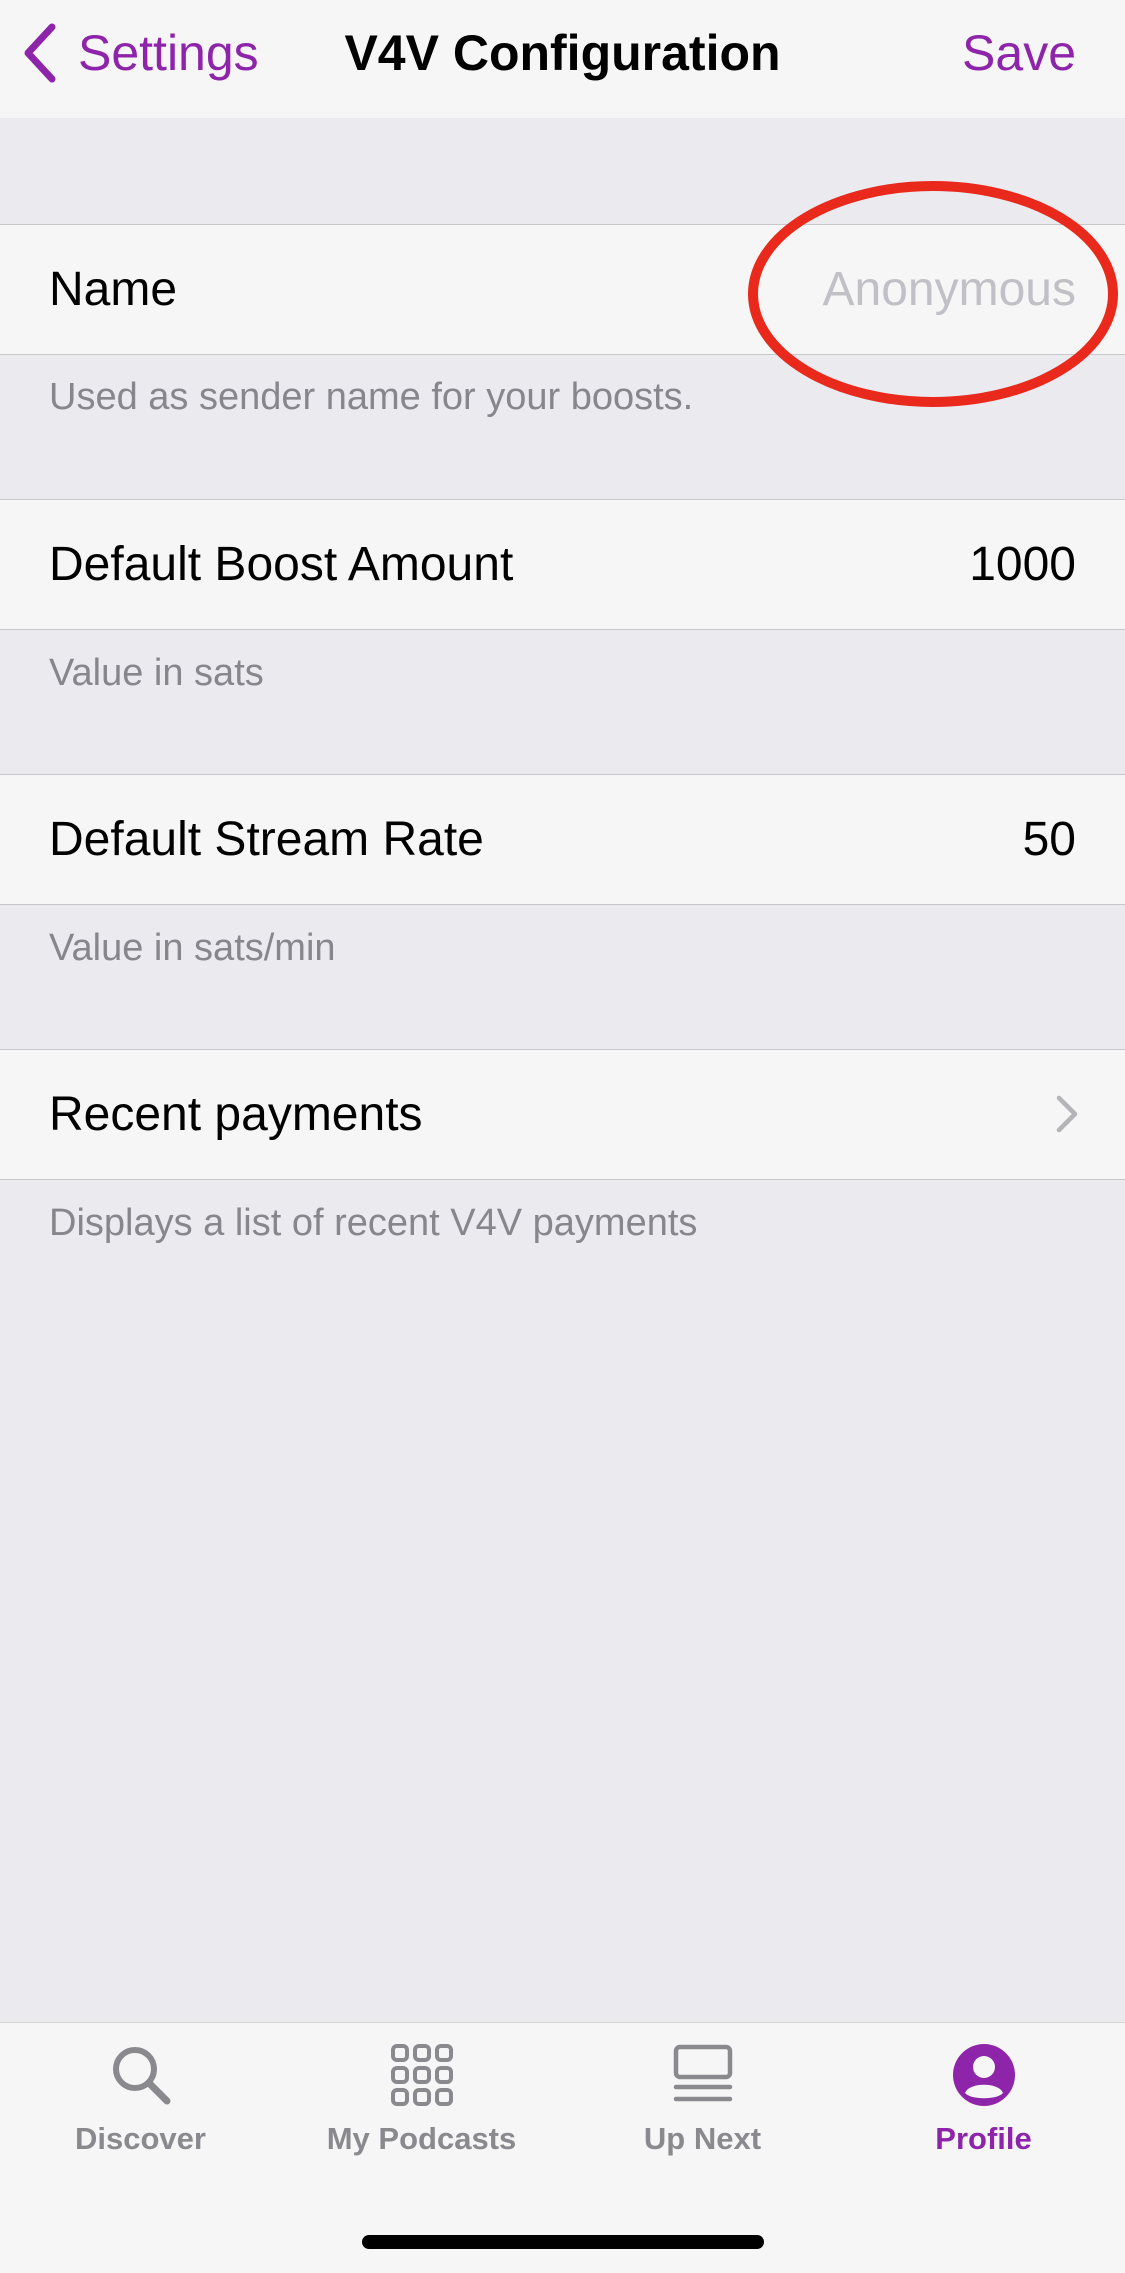  Describe the element at coordinates (983, 2075) in the screenshot. I see `profile-icon` at that location.